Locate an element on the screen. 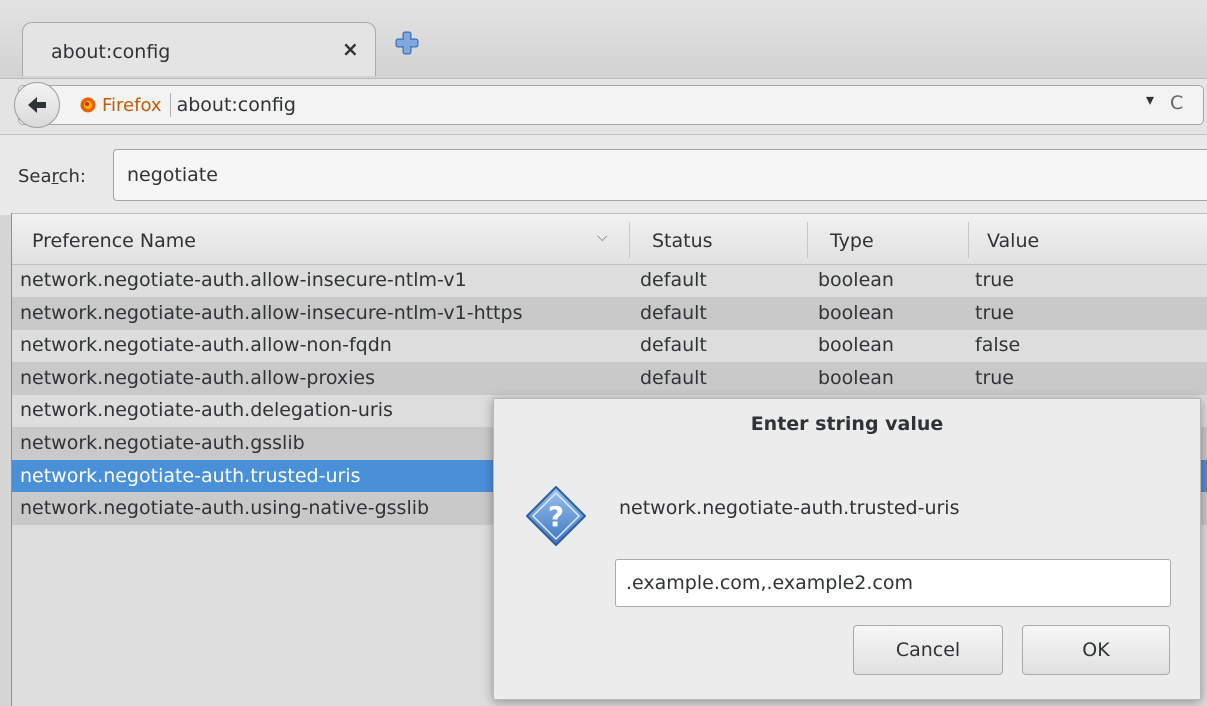 The width and height of the screenshot is (1207, 706). pref-name-cell: network.negotiate-auth.allow-non-fqdn is located at coordinates (206, 345).